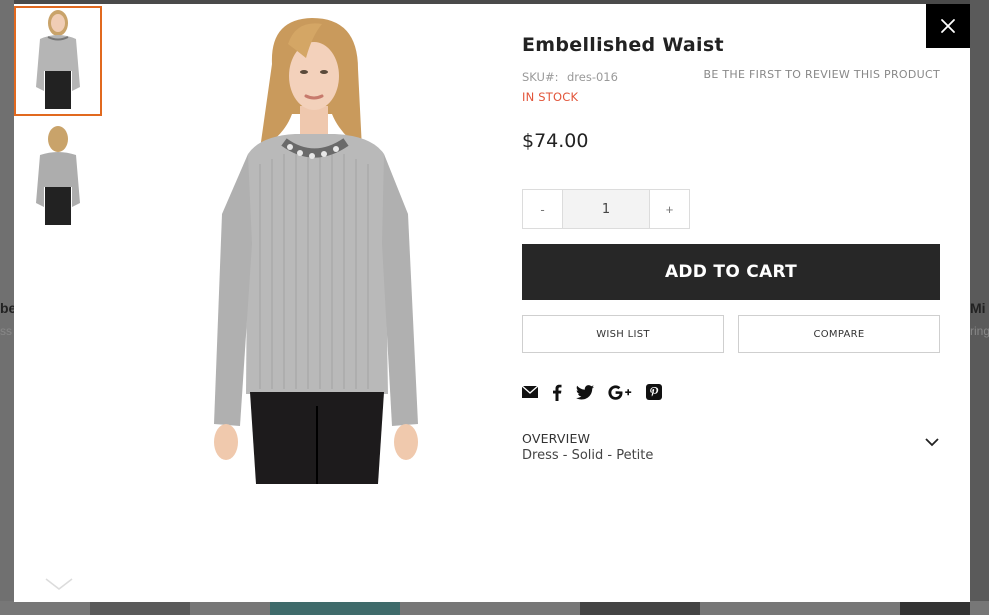  I want to click on product-price: $74.00, so click(555, 141).